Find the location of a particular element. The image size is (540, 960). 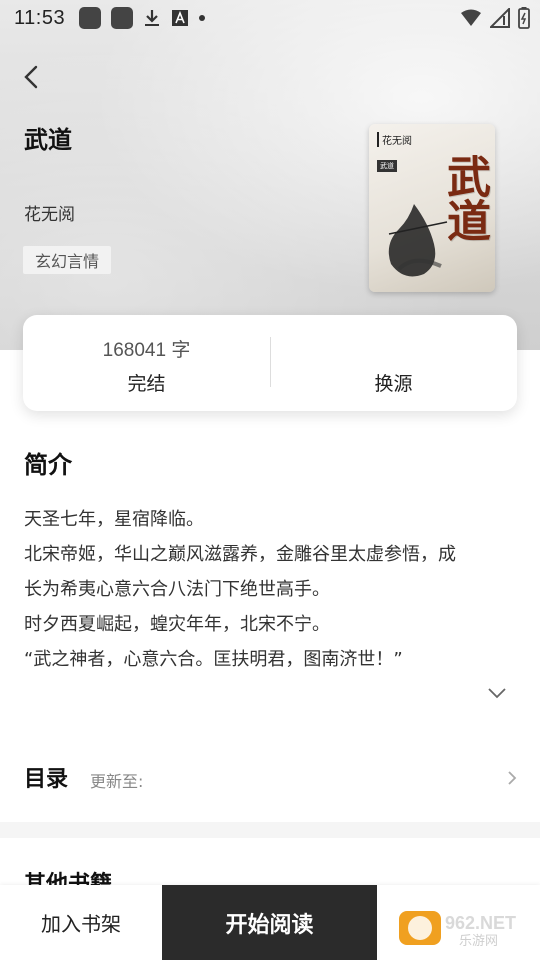

signal-icon is located at coordinates (500, 18).